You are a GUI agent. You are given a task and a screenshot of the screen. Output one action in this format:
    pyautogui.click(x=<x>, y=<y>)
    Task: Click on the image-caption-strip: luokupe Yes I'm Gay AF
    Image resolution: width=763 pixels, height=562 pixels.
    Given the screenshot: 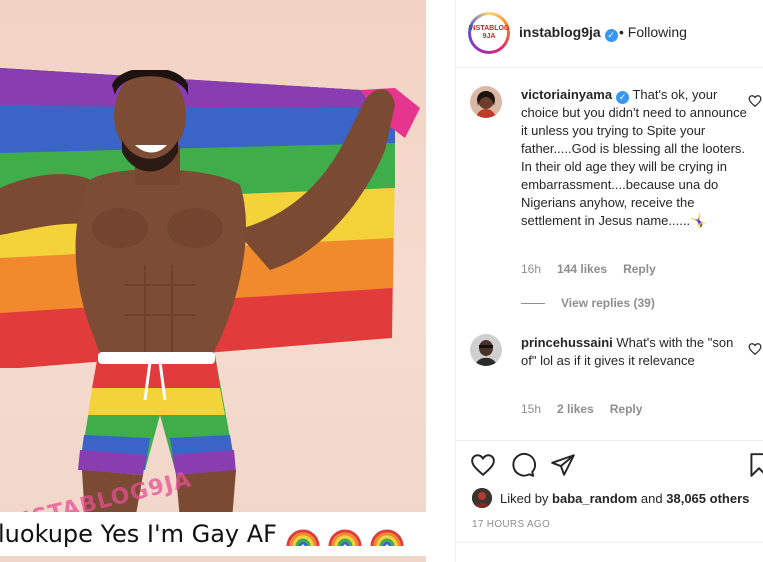 What is the action you would take?
    pyautogui.click(x=213, y=534)
    